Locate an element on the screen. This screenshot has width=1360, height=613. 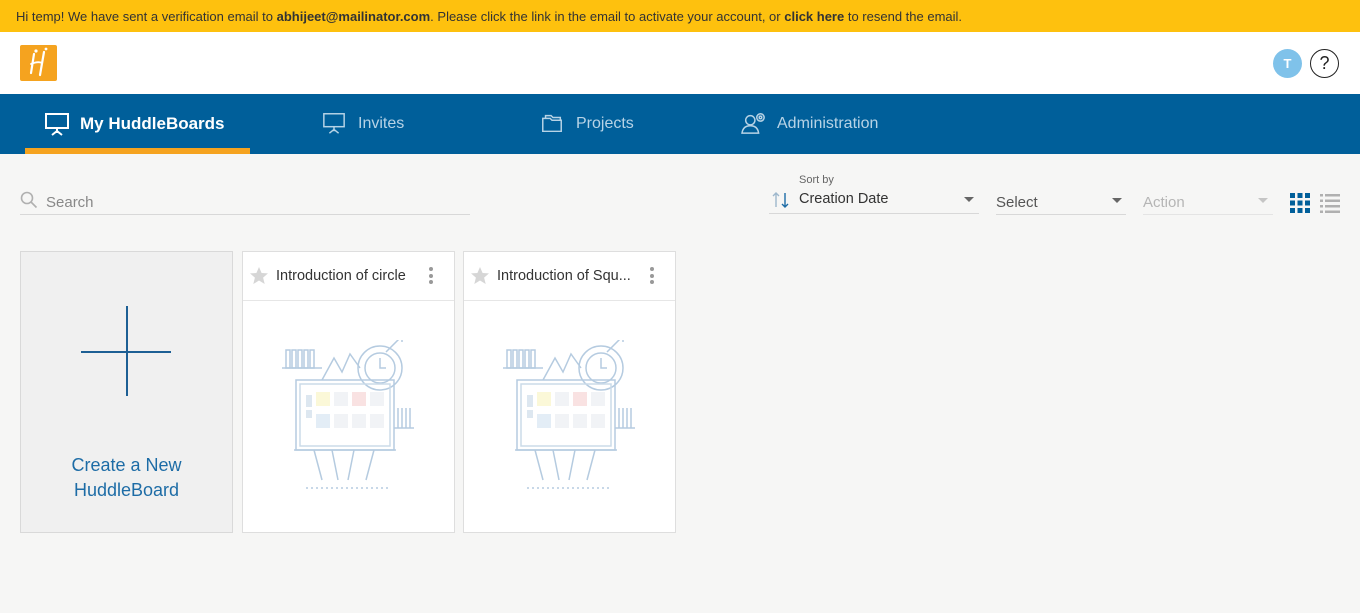
action-value: Action is located at coordinates (1164, 202).